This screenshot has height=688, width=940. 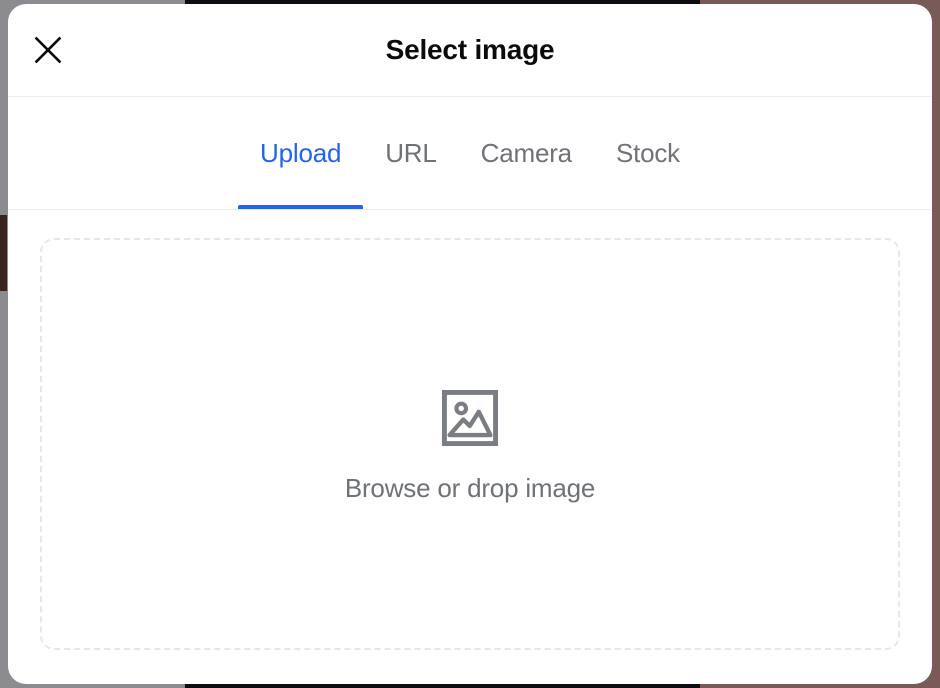 I want to click on page-title: Select image, so click(x=470, y=49).